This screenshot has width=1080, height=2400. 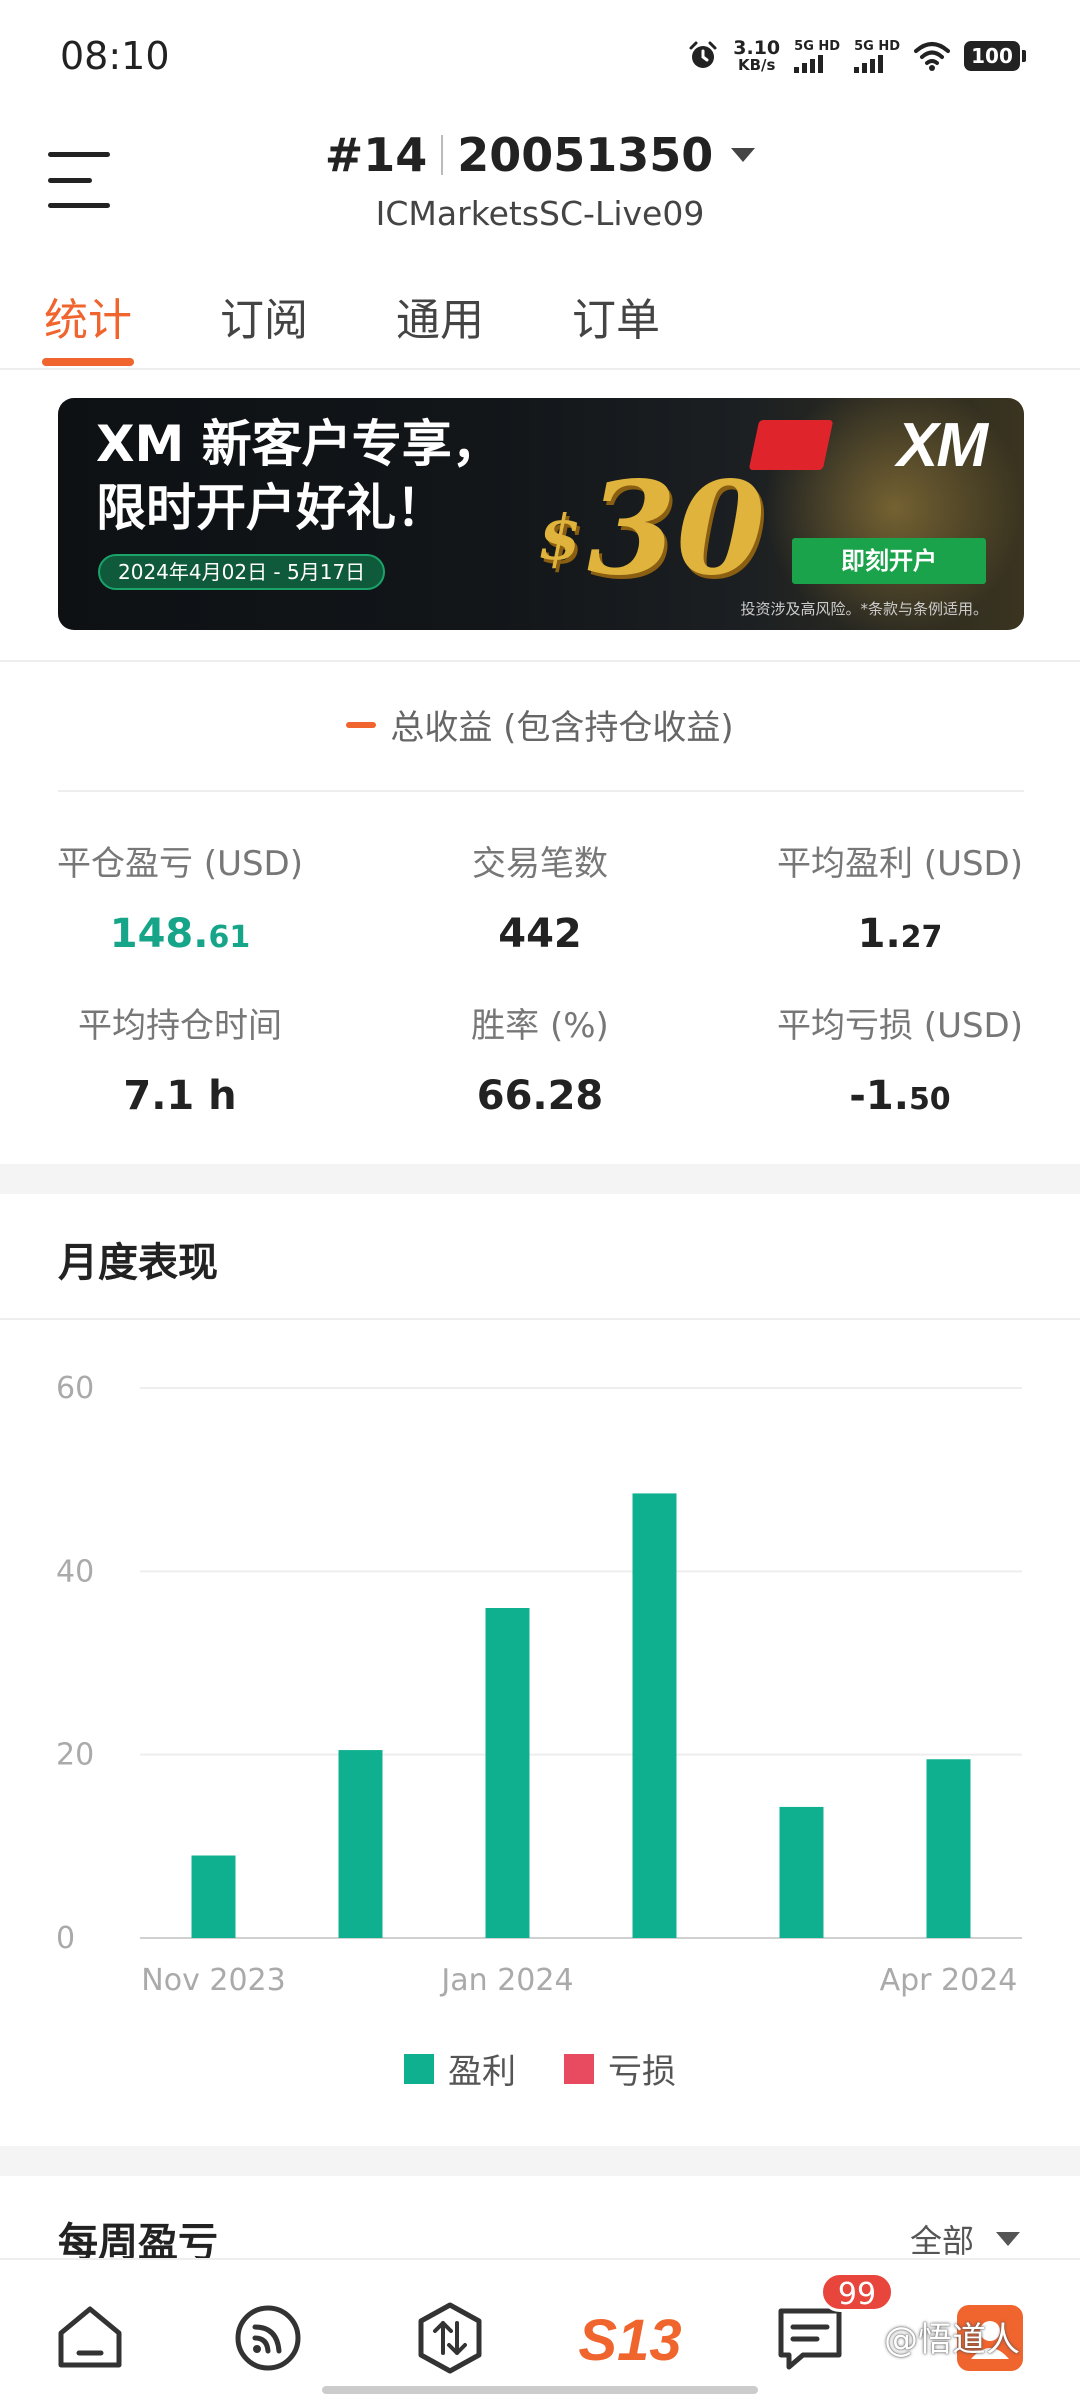 I want to click on stat-win-rate: 胜率 (%) 66.28, so click(x=540, y=1058).